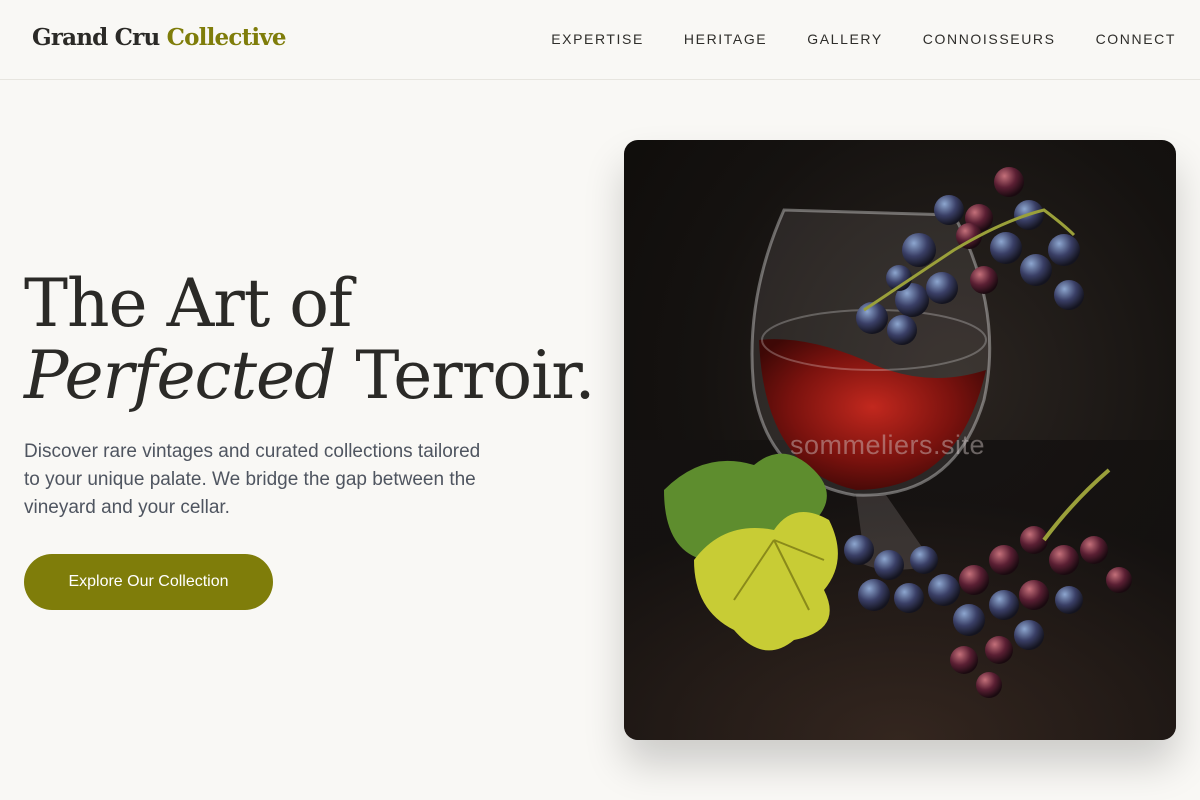 The height and width of the screenshot is (800, 1200). Describe the element at coordinates (226, 37) in the screenshot. I see `brand-name-accent: Collective` at that location.